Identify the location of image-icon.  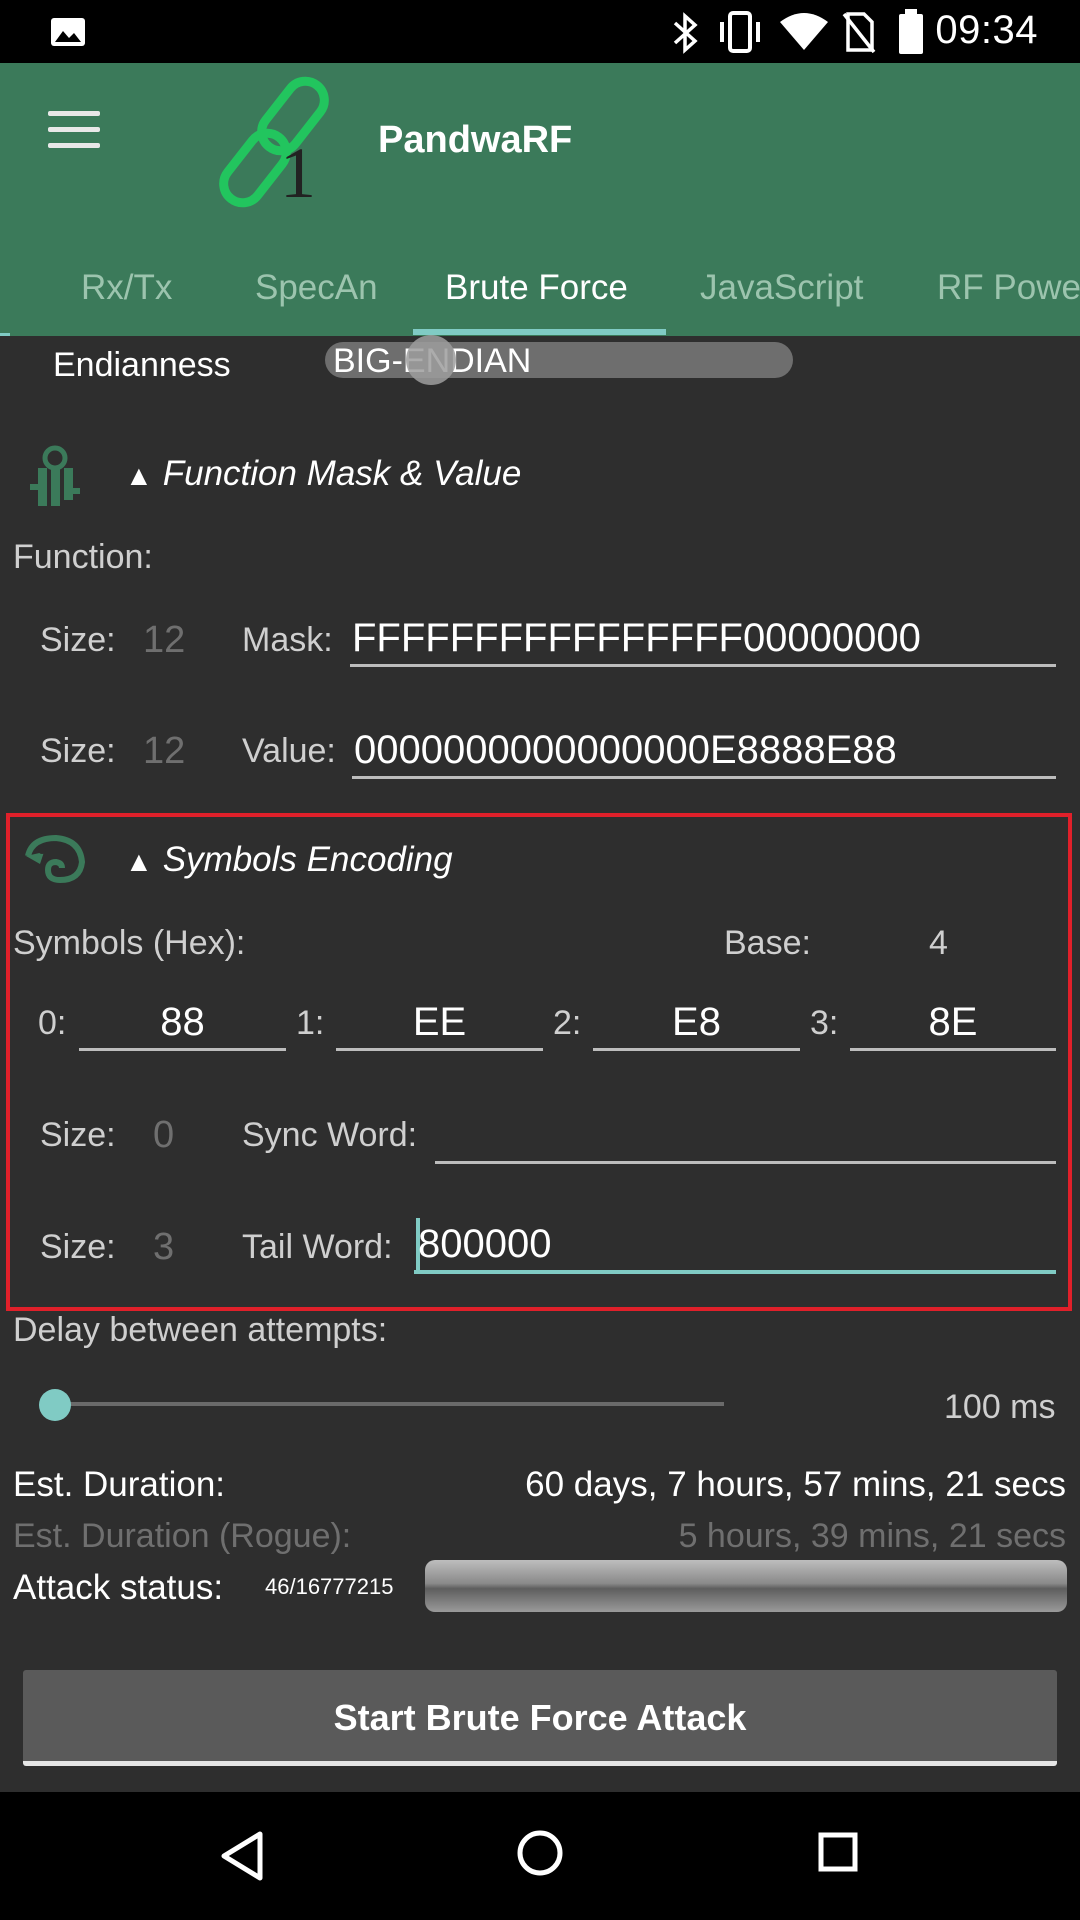
(68, 32).